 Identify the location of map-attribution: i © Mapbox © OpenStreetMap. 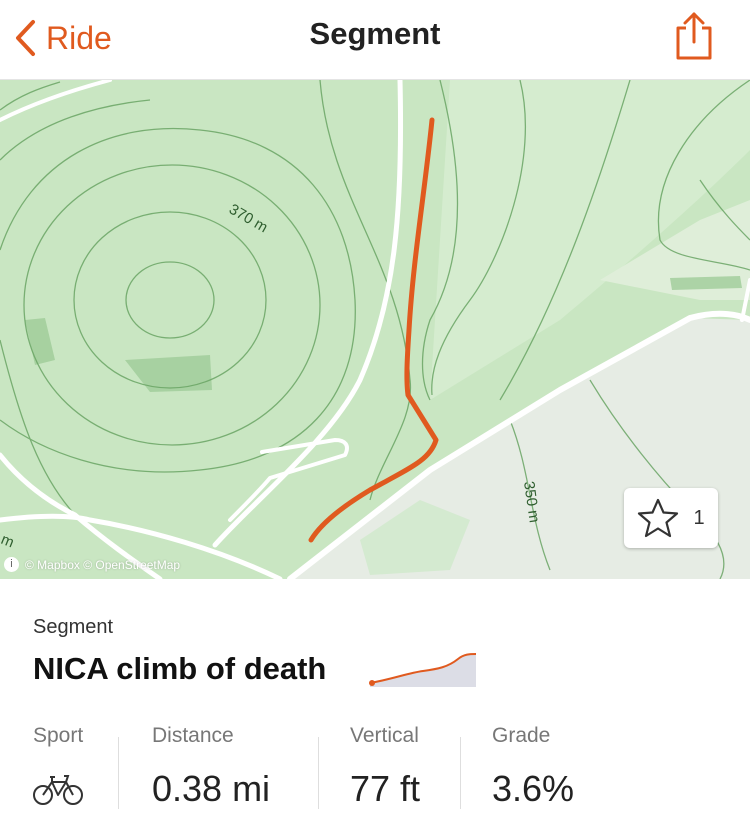
(92, 564).